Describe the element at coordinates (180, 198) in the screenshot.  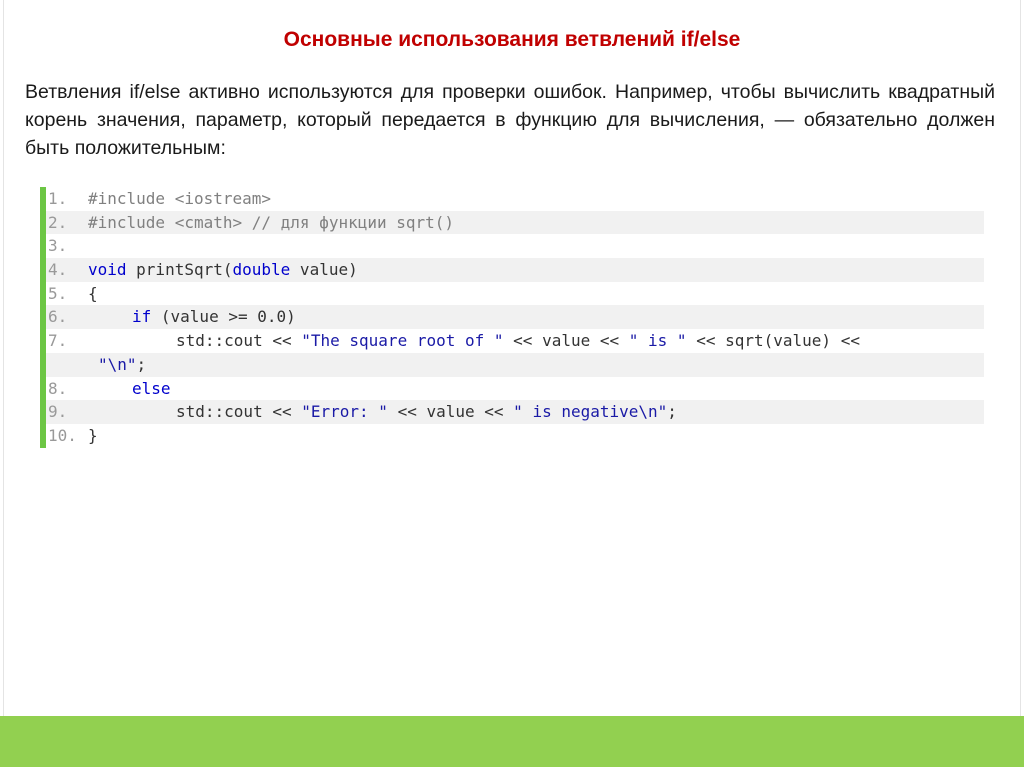
I see `code-token: #include <iostream>` at that location.